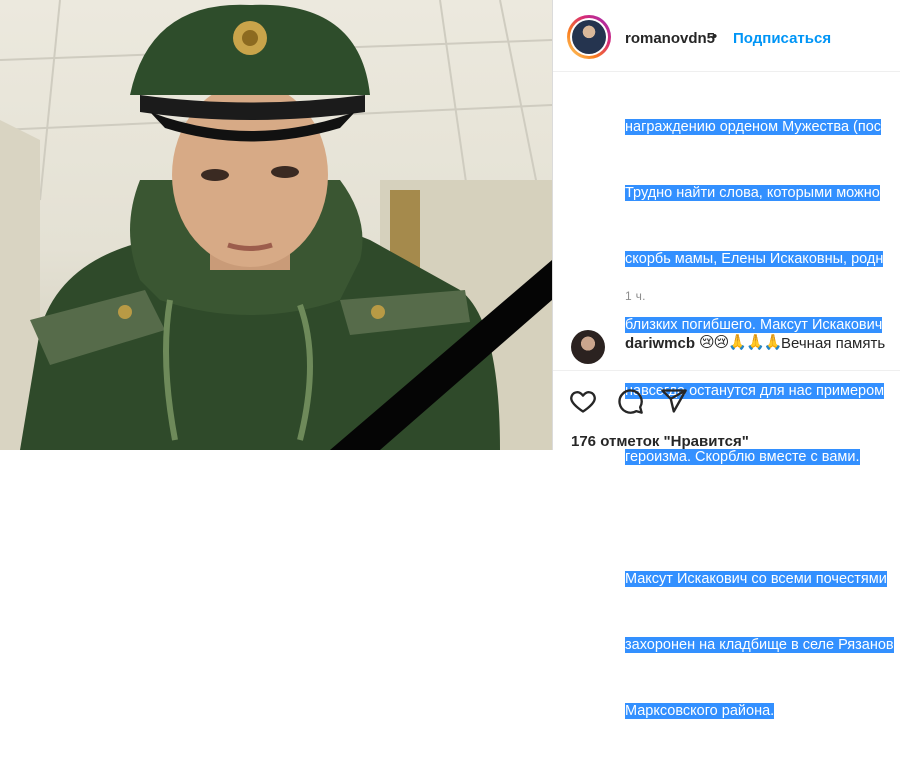 This screenshot has height=766, width=900. Describe the element at coordinates (756, 579) in the screenshot. I see `caption-line: Максут Искакович со всеми почестями` at that location.